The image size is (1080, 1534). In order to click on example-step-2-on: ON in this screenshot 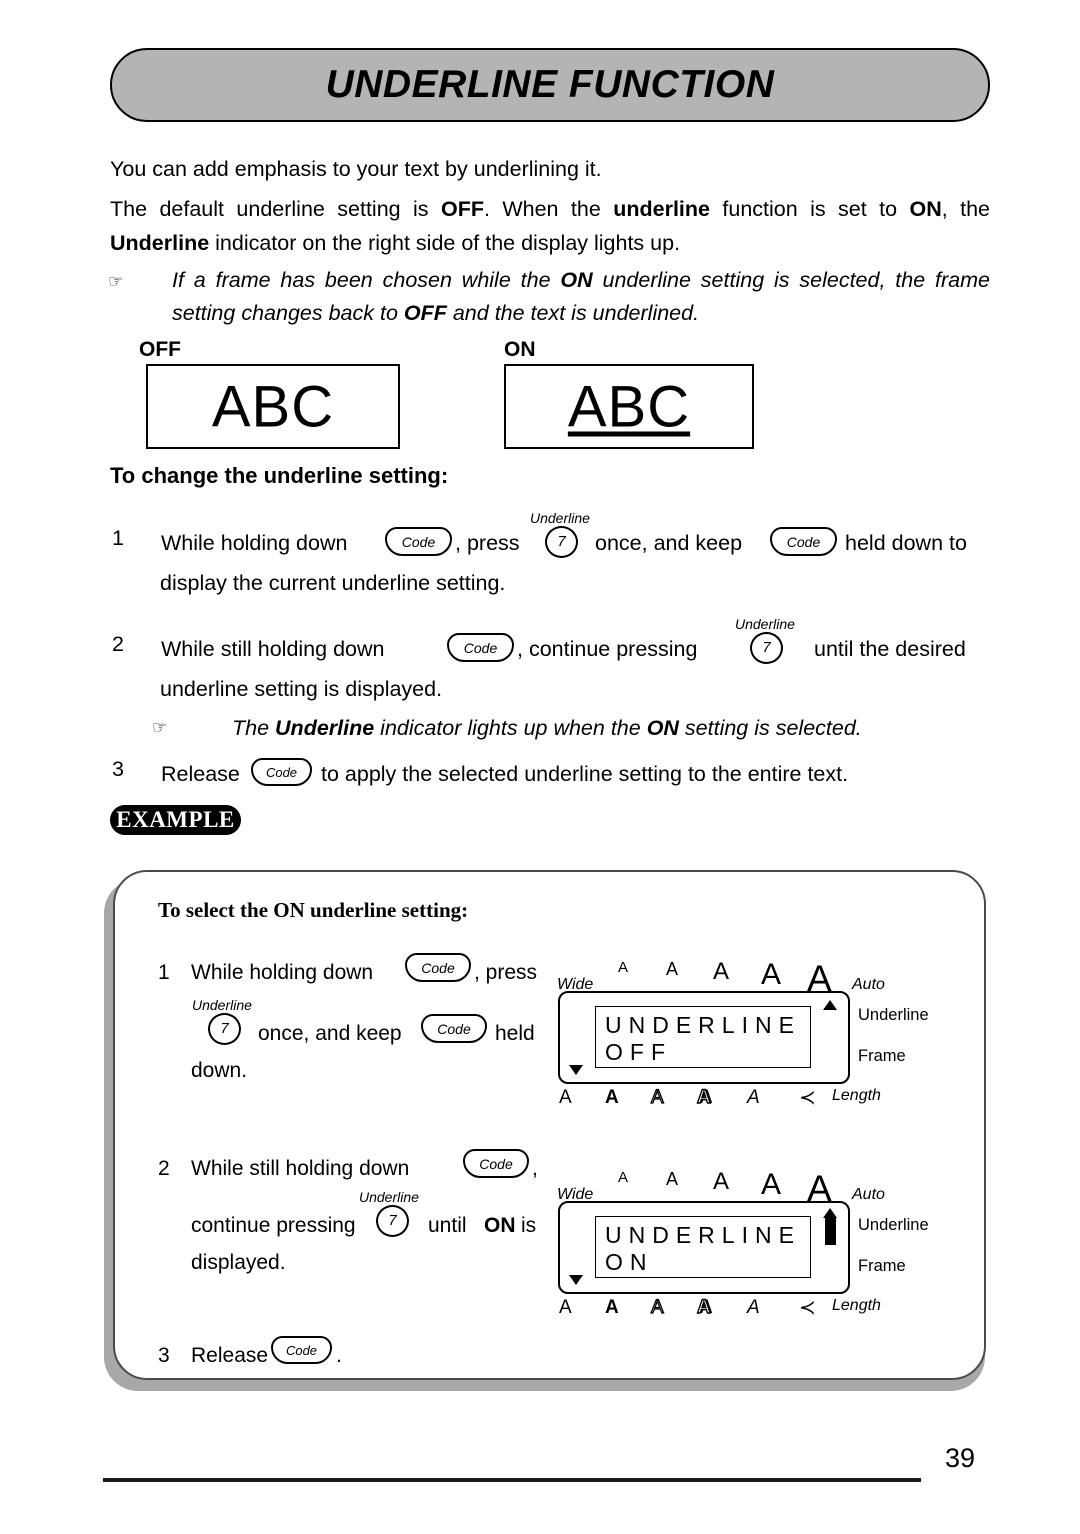, I will do `click(500, 1225)`.